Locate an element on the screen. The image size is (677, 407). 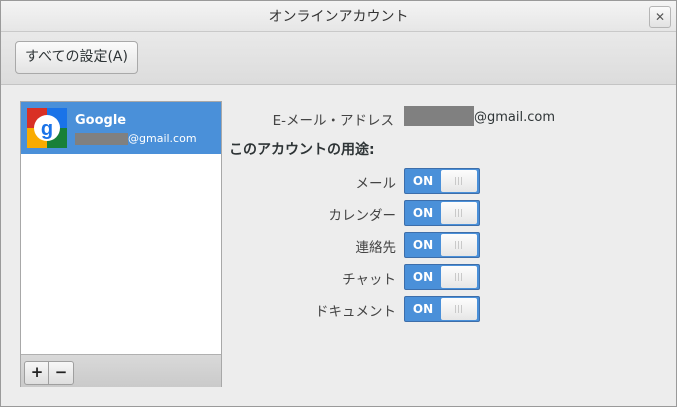
account-list-toolbar: + − is located at coordinates (121, 370).